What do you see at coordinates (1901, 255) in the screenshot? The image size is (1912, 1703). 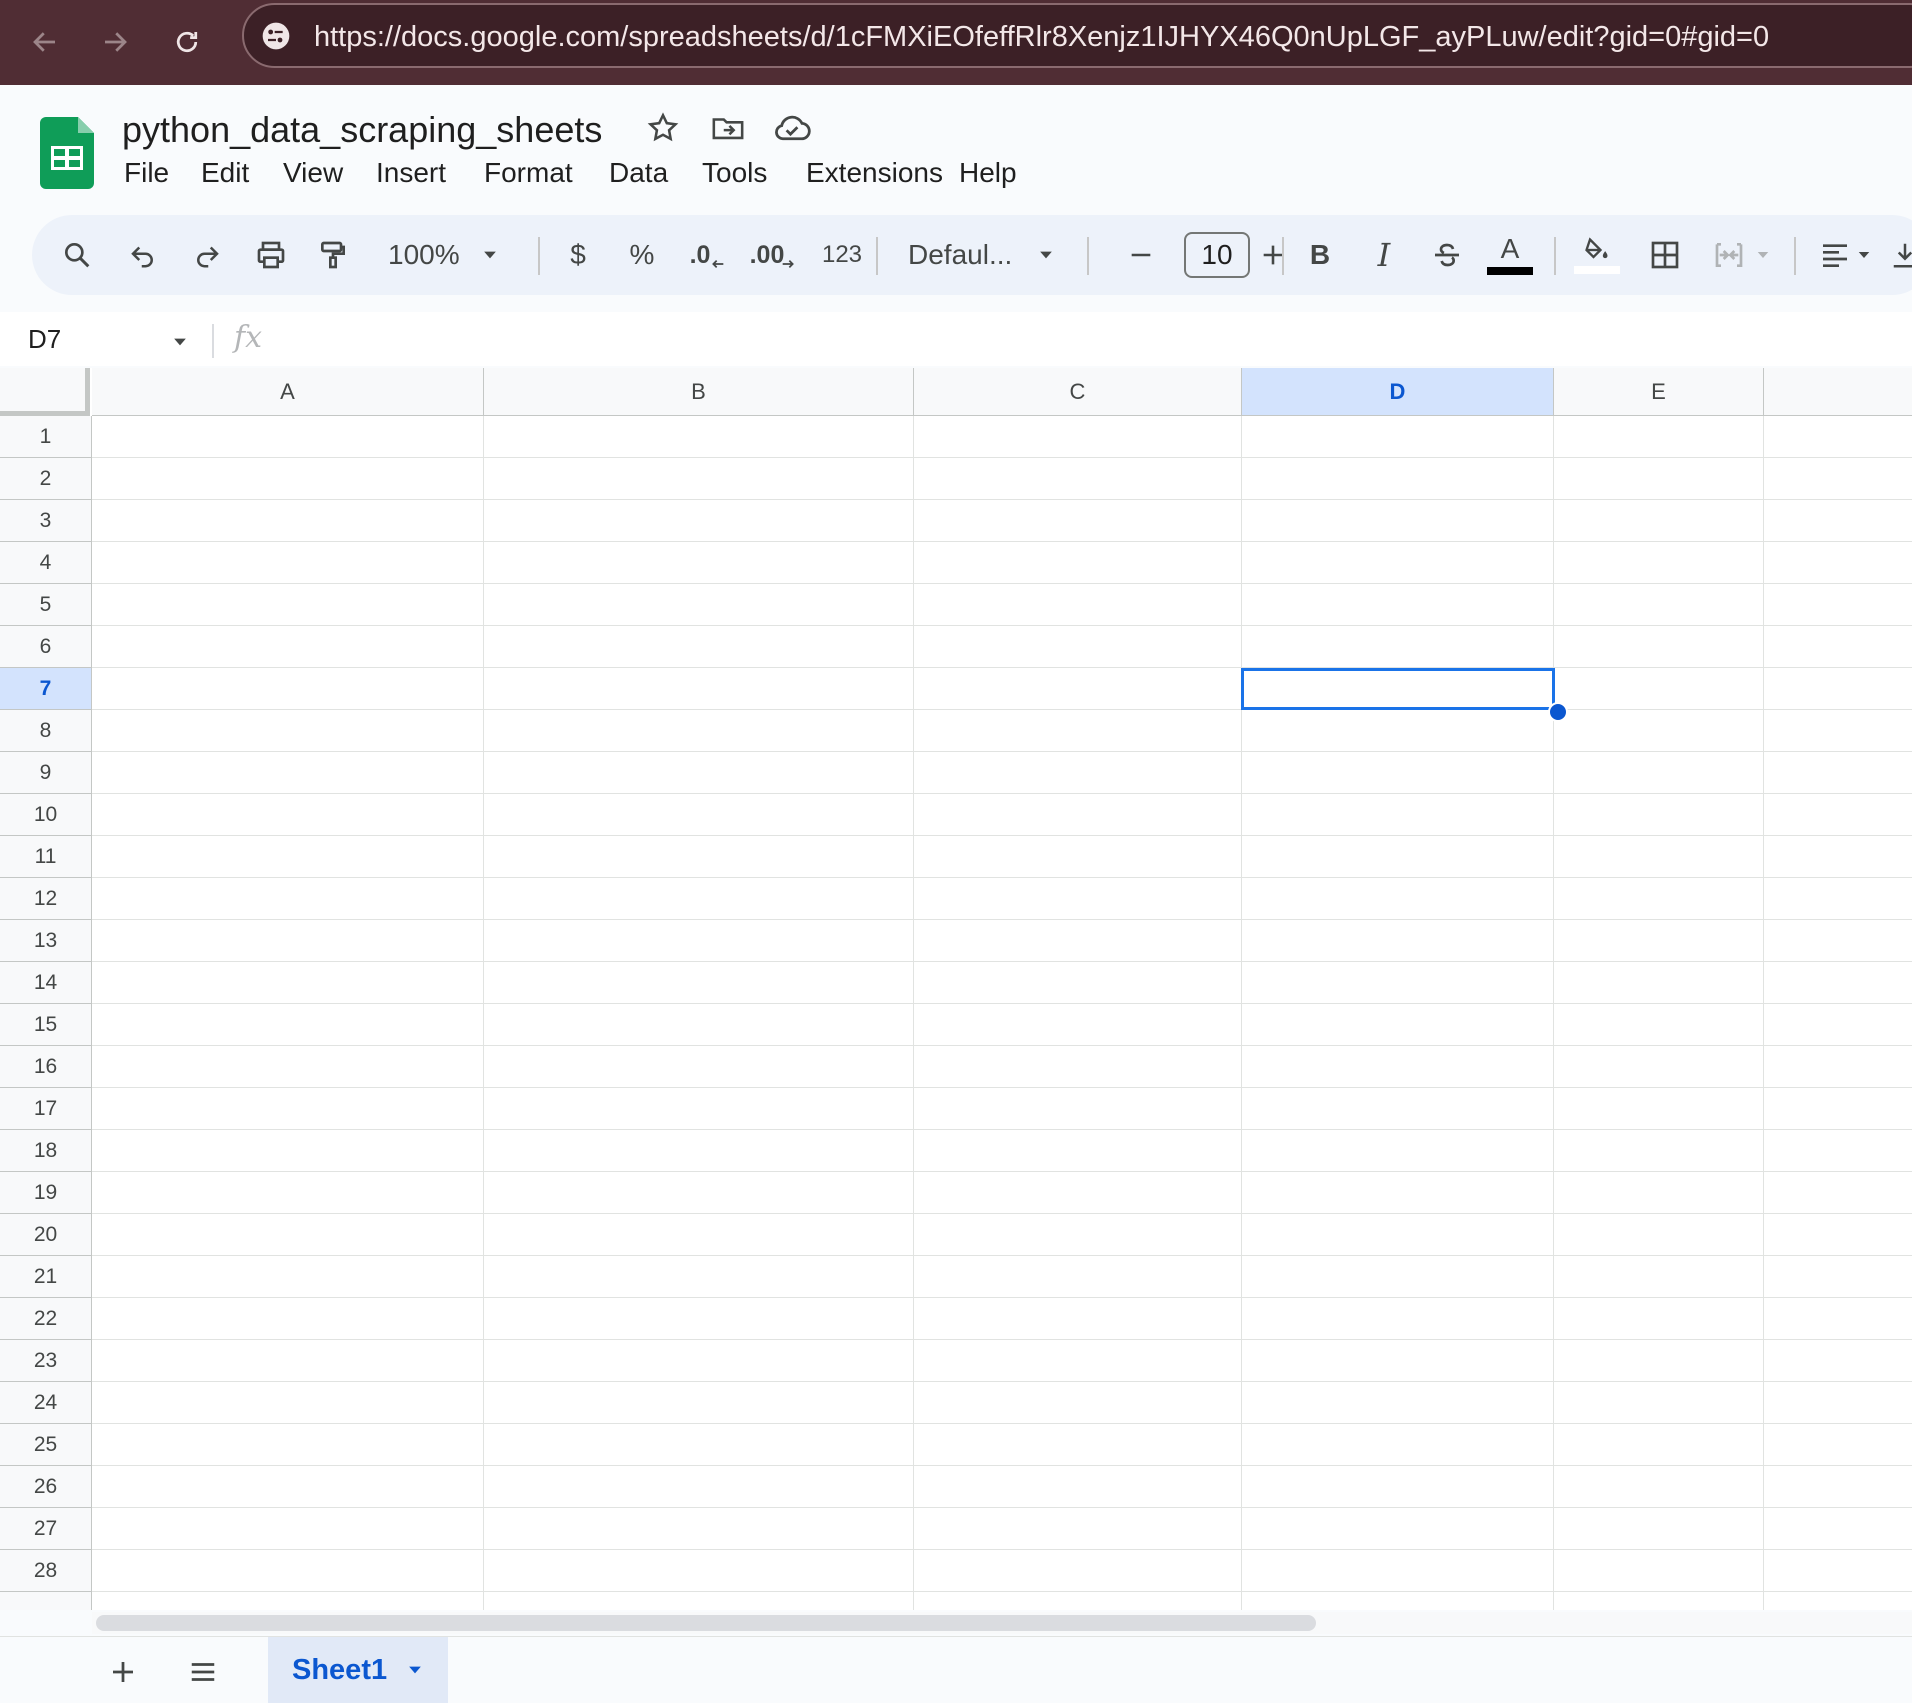 I see `vertical-align-button` at bounding box center [1901, 255].